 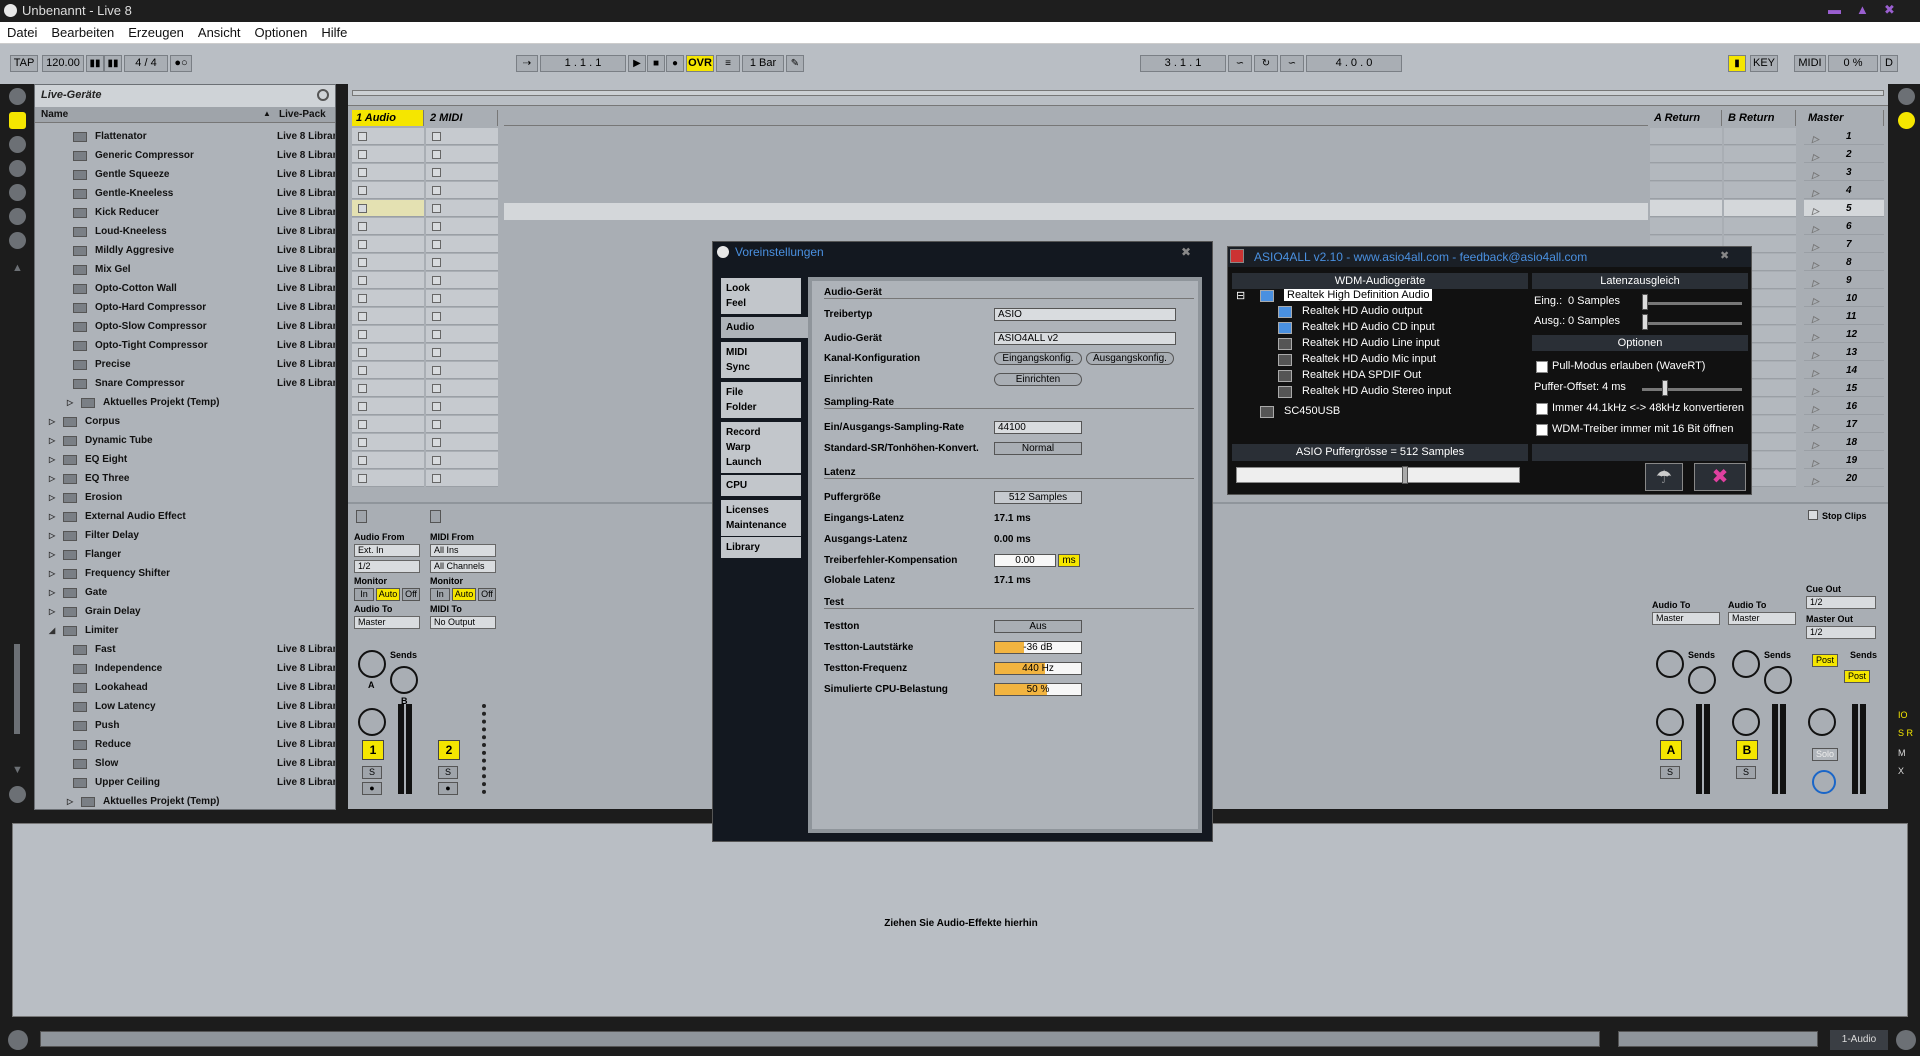 What do you see at coordinates (185, 706) in the screenshot?
I see `browser-item: Low Latency Live 8 Library` at bounding box center [185, 706].